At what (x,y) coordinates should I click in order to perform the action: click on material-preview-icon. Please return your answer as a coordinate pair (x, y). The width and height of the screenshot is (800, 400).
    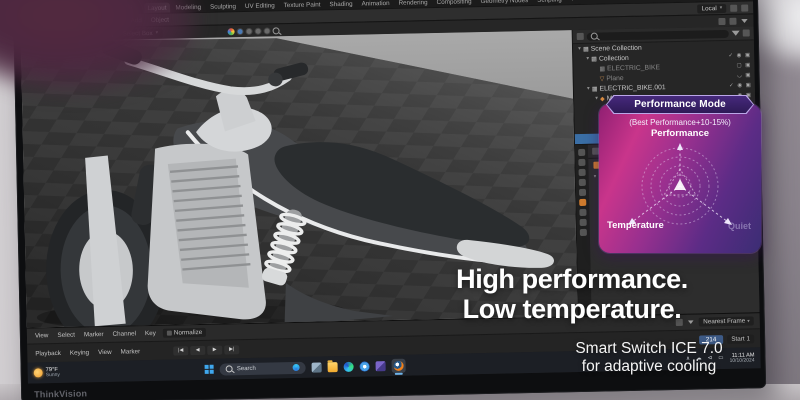
    Looking at the image, I should click on (231, 31).